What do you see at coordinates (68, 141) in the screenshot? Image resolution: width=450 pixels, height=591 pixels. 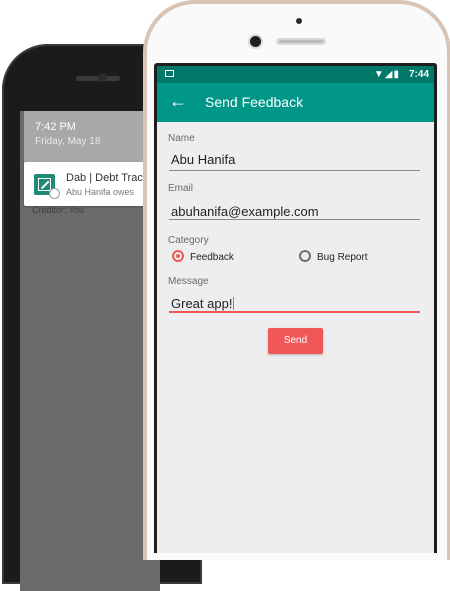 I see `lockscreen-date: Friday, May 18` at bounding box center [68, 141].